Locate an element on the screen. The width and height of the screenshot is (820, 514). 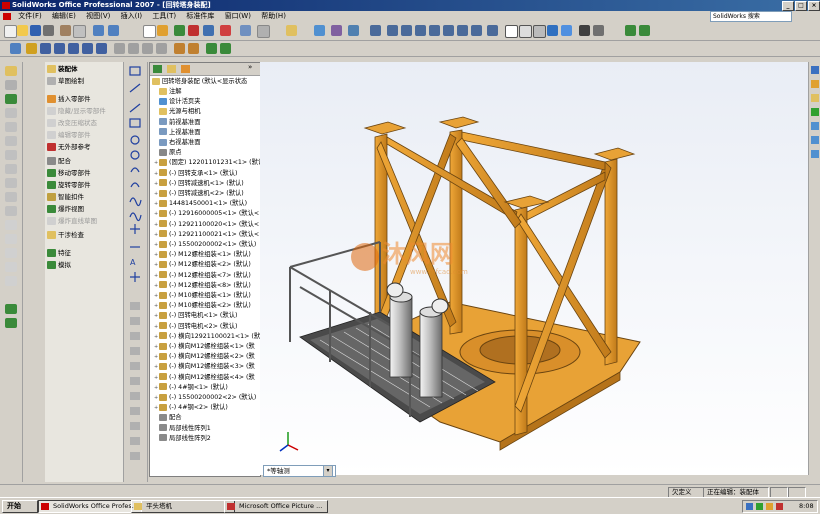
menu-tools: 工具(T) is located at coordinates (164, 16).